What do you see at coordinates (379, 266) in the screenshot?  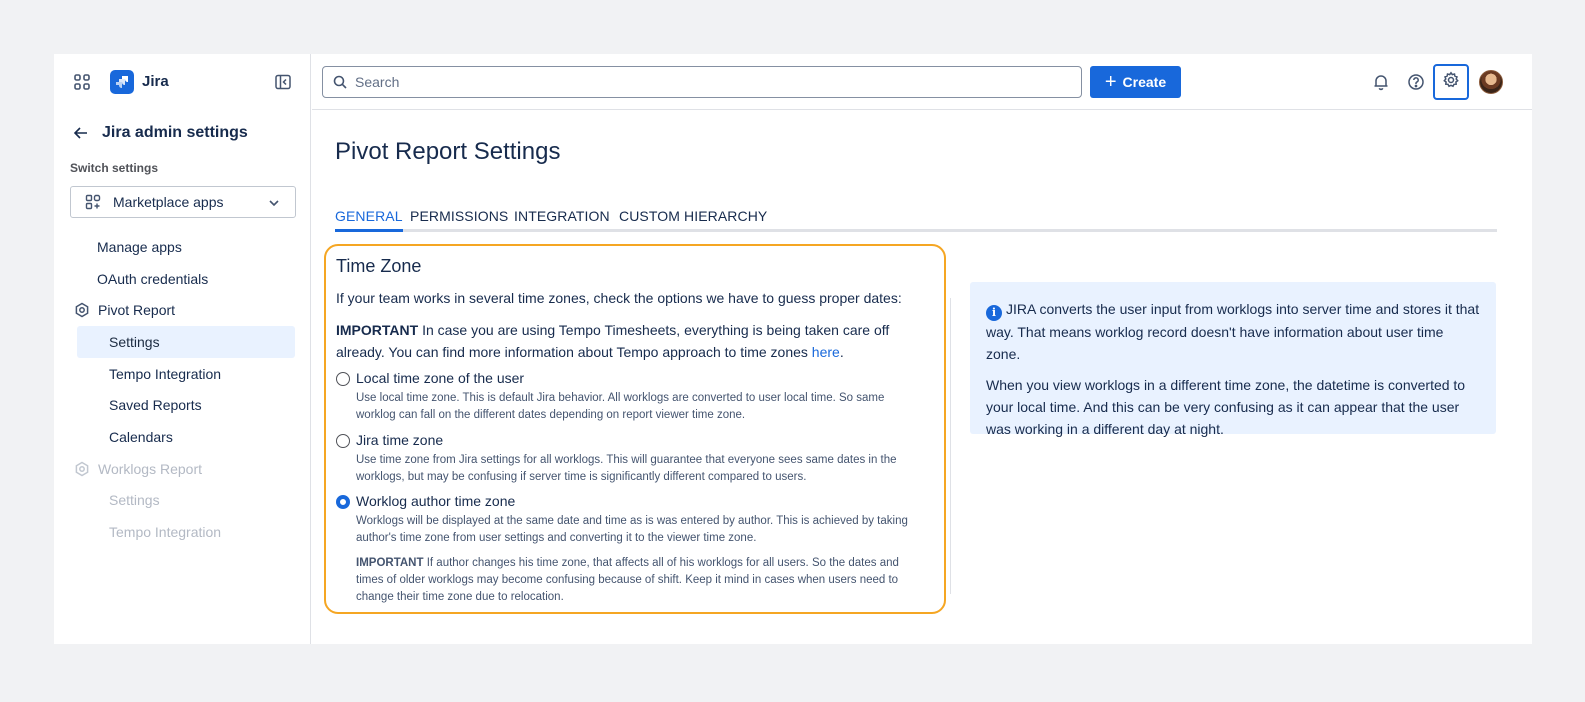 I see `time-zone-title: Time Zone` at bounding box center [379, 266].